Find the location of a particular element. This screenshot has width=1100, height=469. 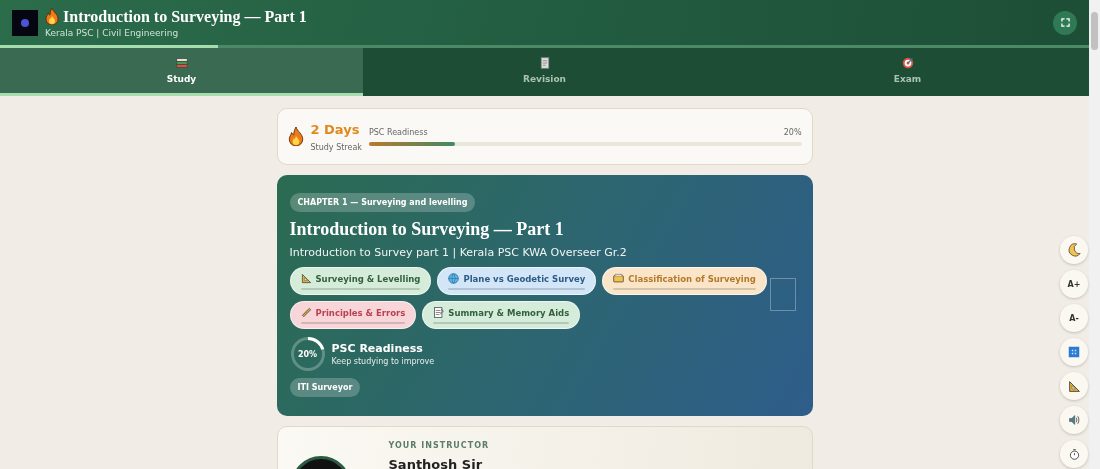

streak-days: 2 Days is located at coordinates (336, 129).